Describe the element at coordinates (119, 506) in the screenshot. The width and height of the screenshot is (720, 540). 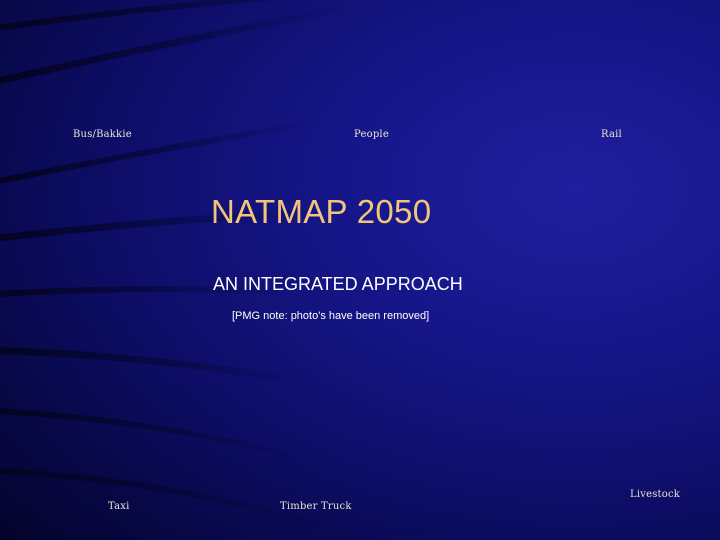
I see `photo-label-taxi: Taxi` at that location.